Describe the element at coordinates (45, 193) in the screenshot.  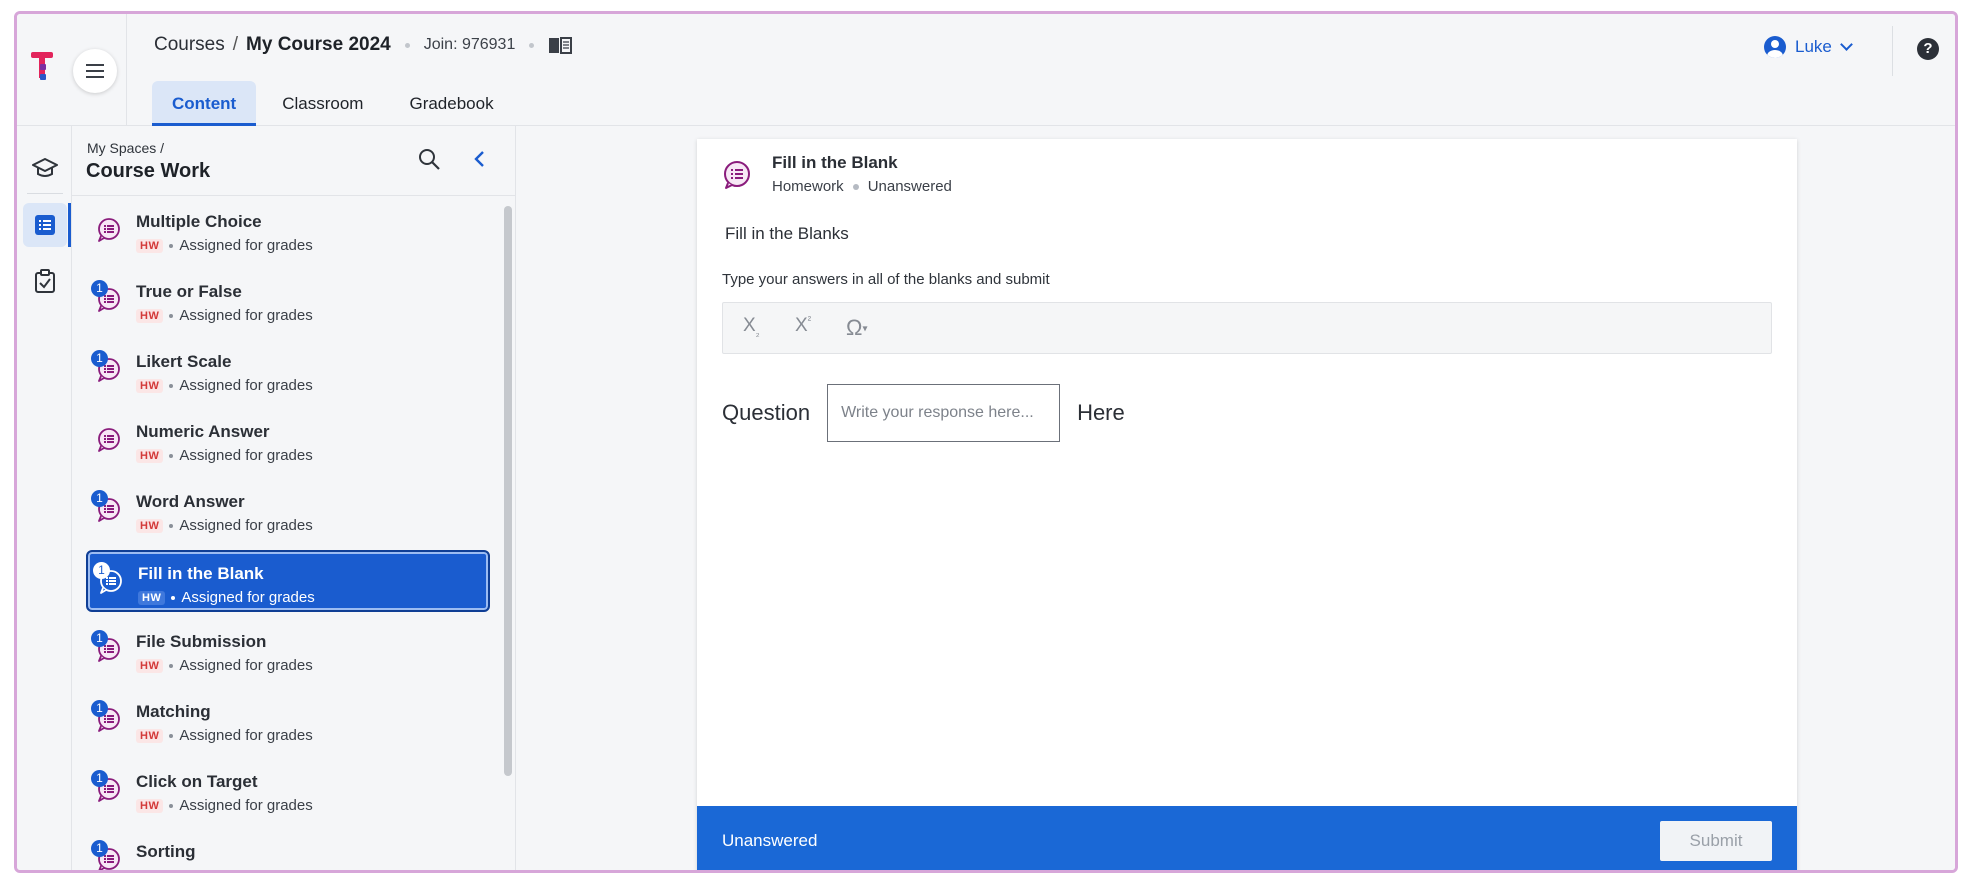
I see `rail-divider` at that location.